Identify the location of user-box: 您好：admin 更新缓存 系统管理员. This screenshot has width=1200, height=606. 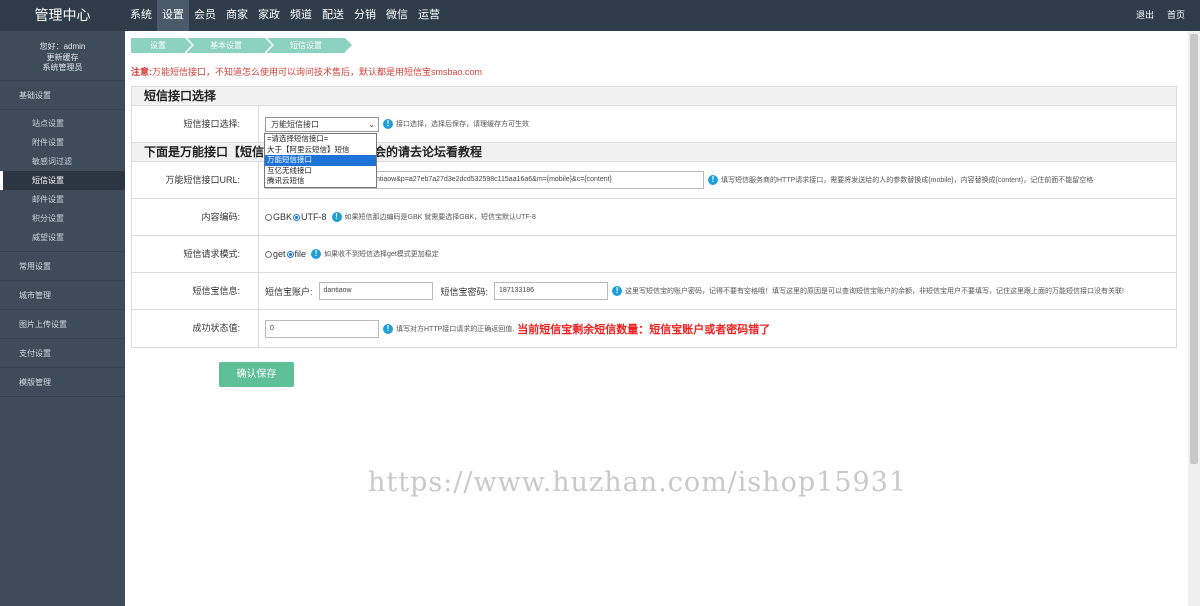
(62, 56).